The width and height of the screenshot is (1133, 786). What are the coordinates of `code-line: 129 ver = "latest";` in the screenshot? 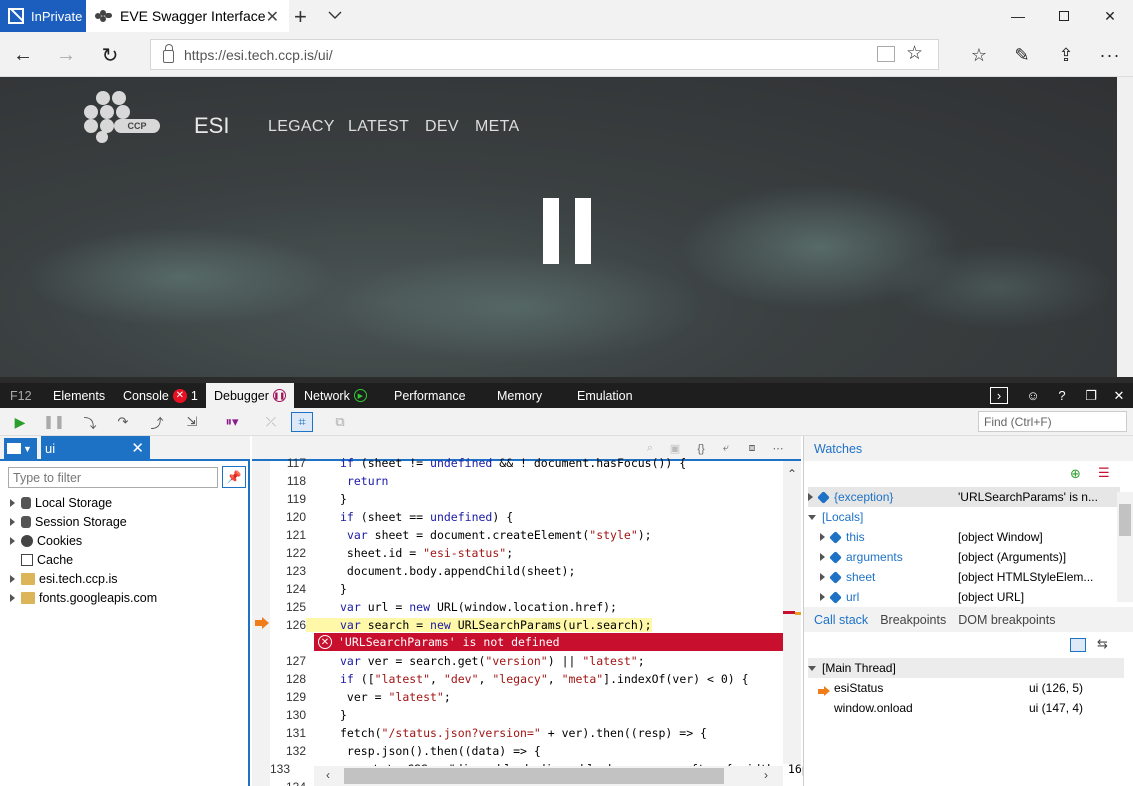 It's located at (526, 697).